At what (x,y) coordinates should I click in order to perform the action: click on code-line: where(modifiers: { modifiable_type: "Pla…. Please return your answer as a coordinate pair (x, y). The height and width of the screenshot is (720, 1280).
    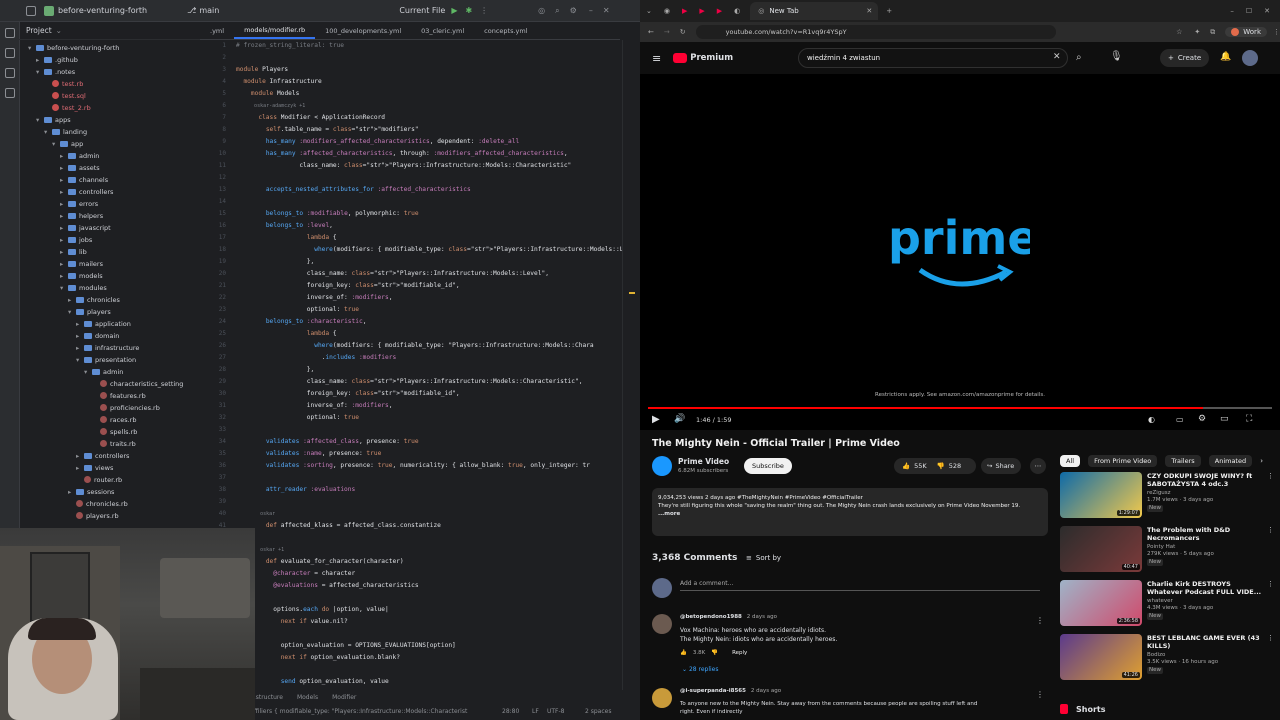
    Looking at the image, I should click on (429, 346).